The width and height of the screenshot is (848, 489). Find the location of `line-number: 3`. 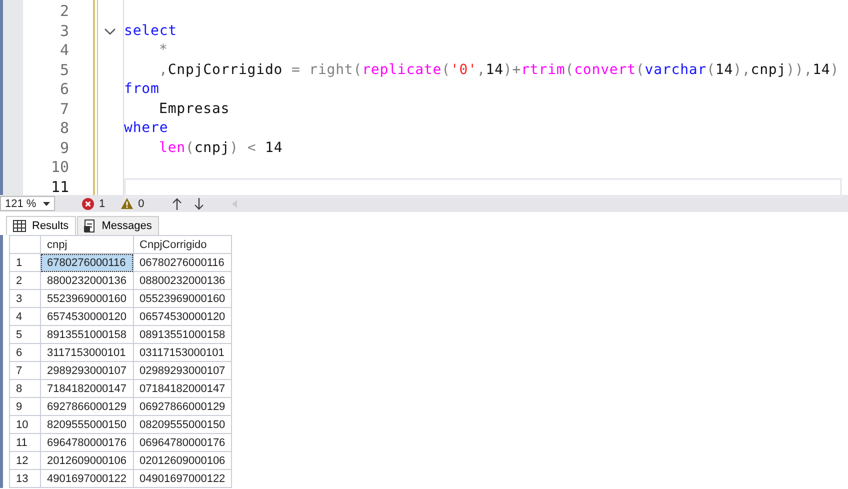

line-number: 3 is located at coordinates (63, 31).